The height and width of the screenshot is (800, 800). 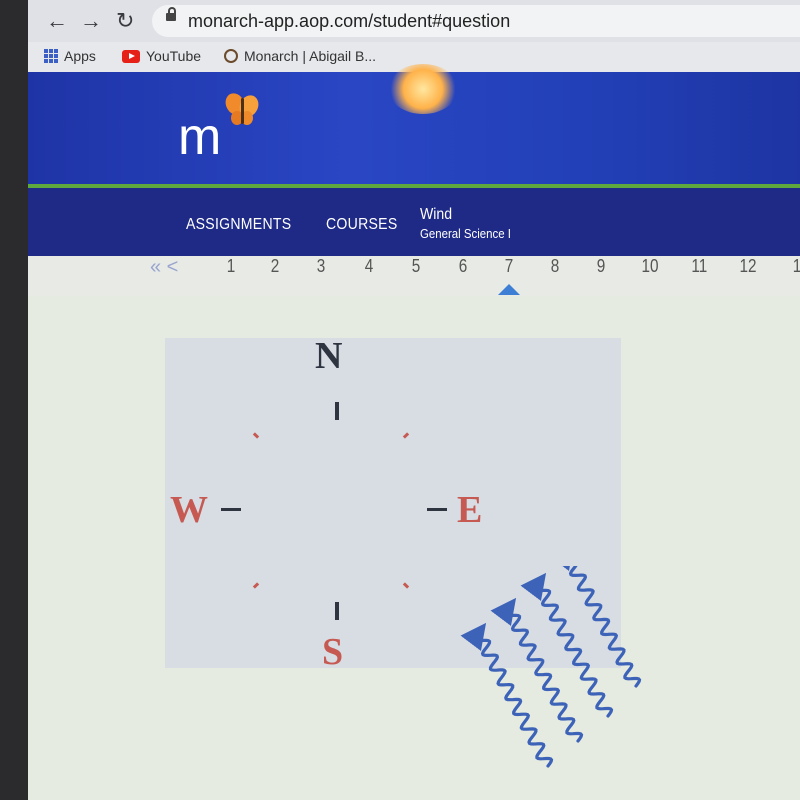 What do you see at coordinates (471, 223) in the screenshot?
I see `lesson-info: Wind General Science I` at bounding box center [471, 223].